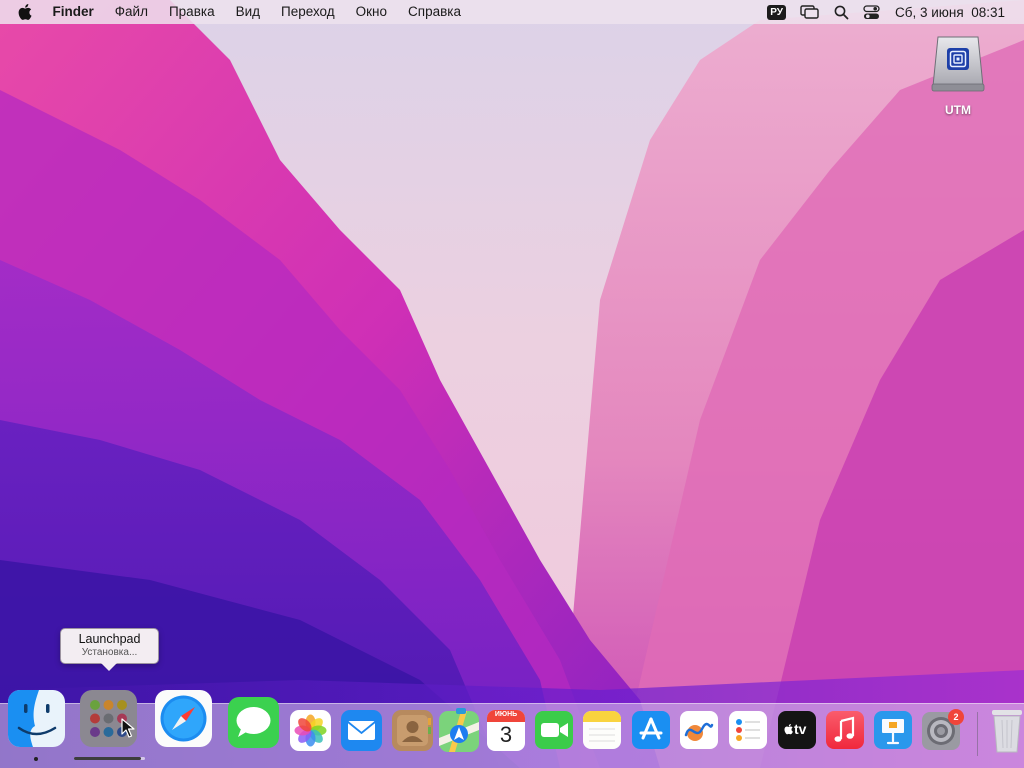 Image resolution: width=1024 pixels, height=768 pixels. What do you see at coordinates (109, 639) in the screenshot?
I see `tooltip-title: Launchpad` at bounding box center [109, 639].